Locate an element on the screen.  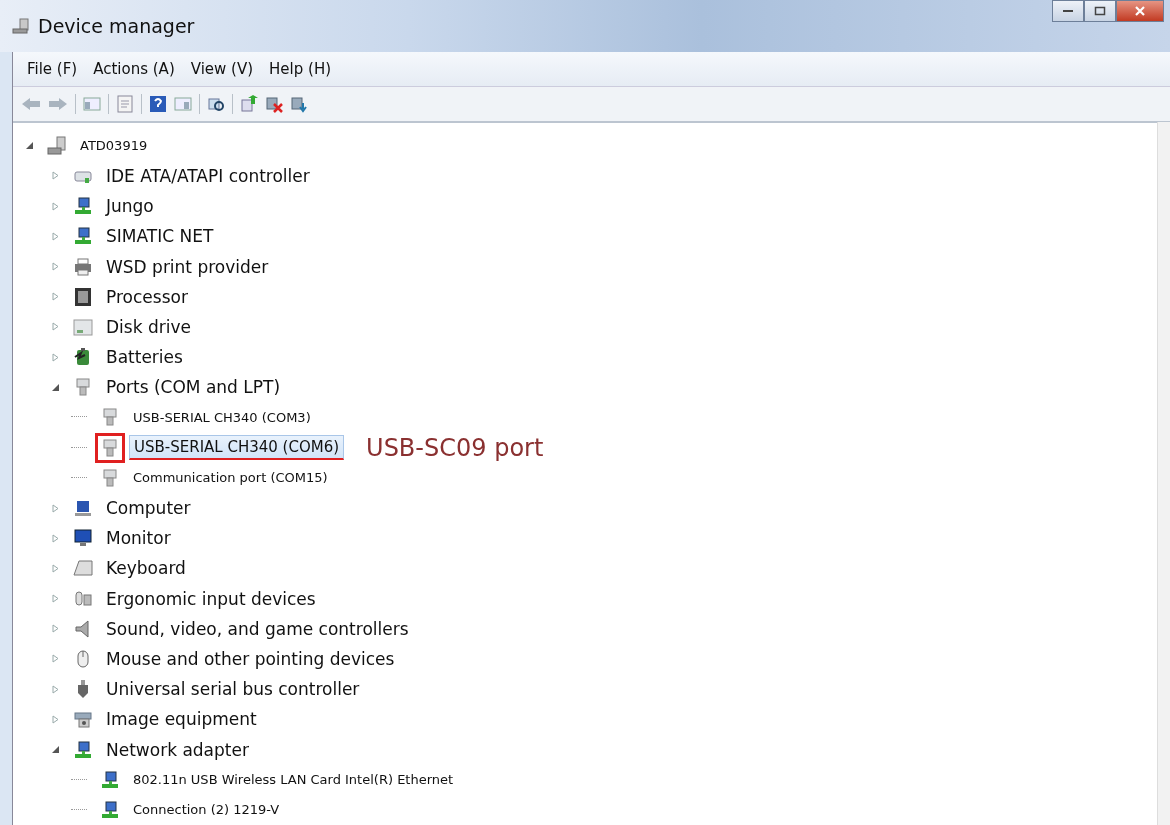
minimize-button is located at coordinates (1068, 11).